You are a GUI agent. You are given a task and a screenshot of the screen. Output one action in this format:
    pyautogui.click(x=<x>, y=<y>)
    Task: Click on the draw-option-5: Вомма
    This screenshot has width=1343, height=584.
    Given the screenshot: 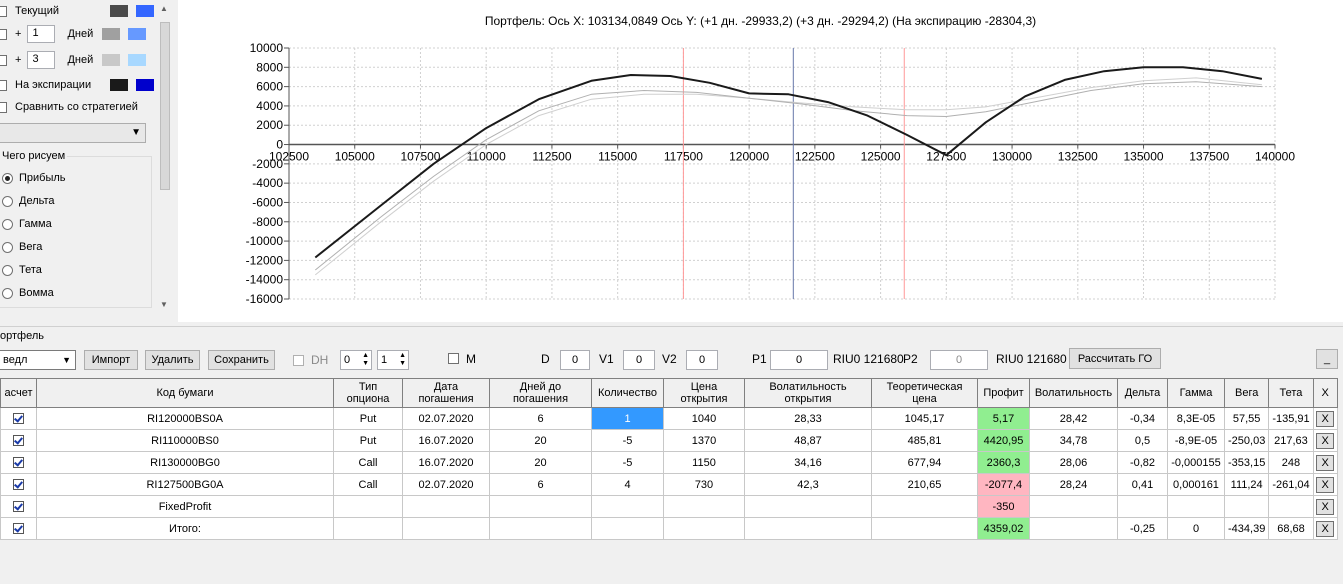 What is the action you would take?
    pyautogui.click(x=27, y=293)
    